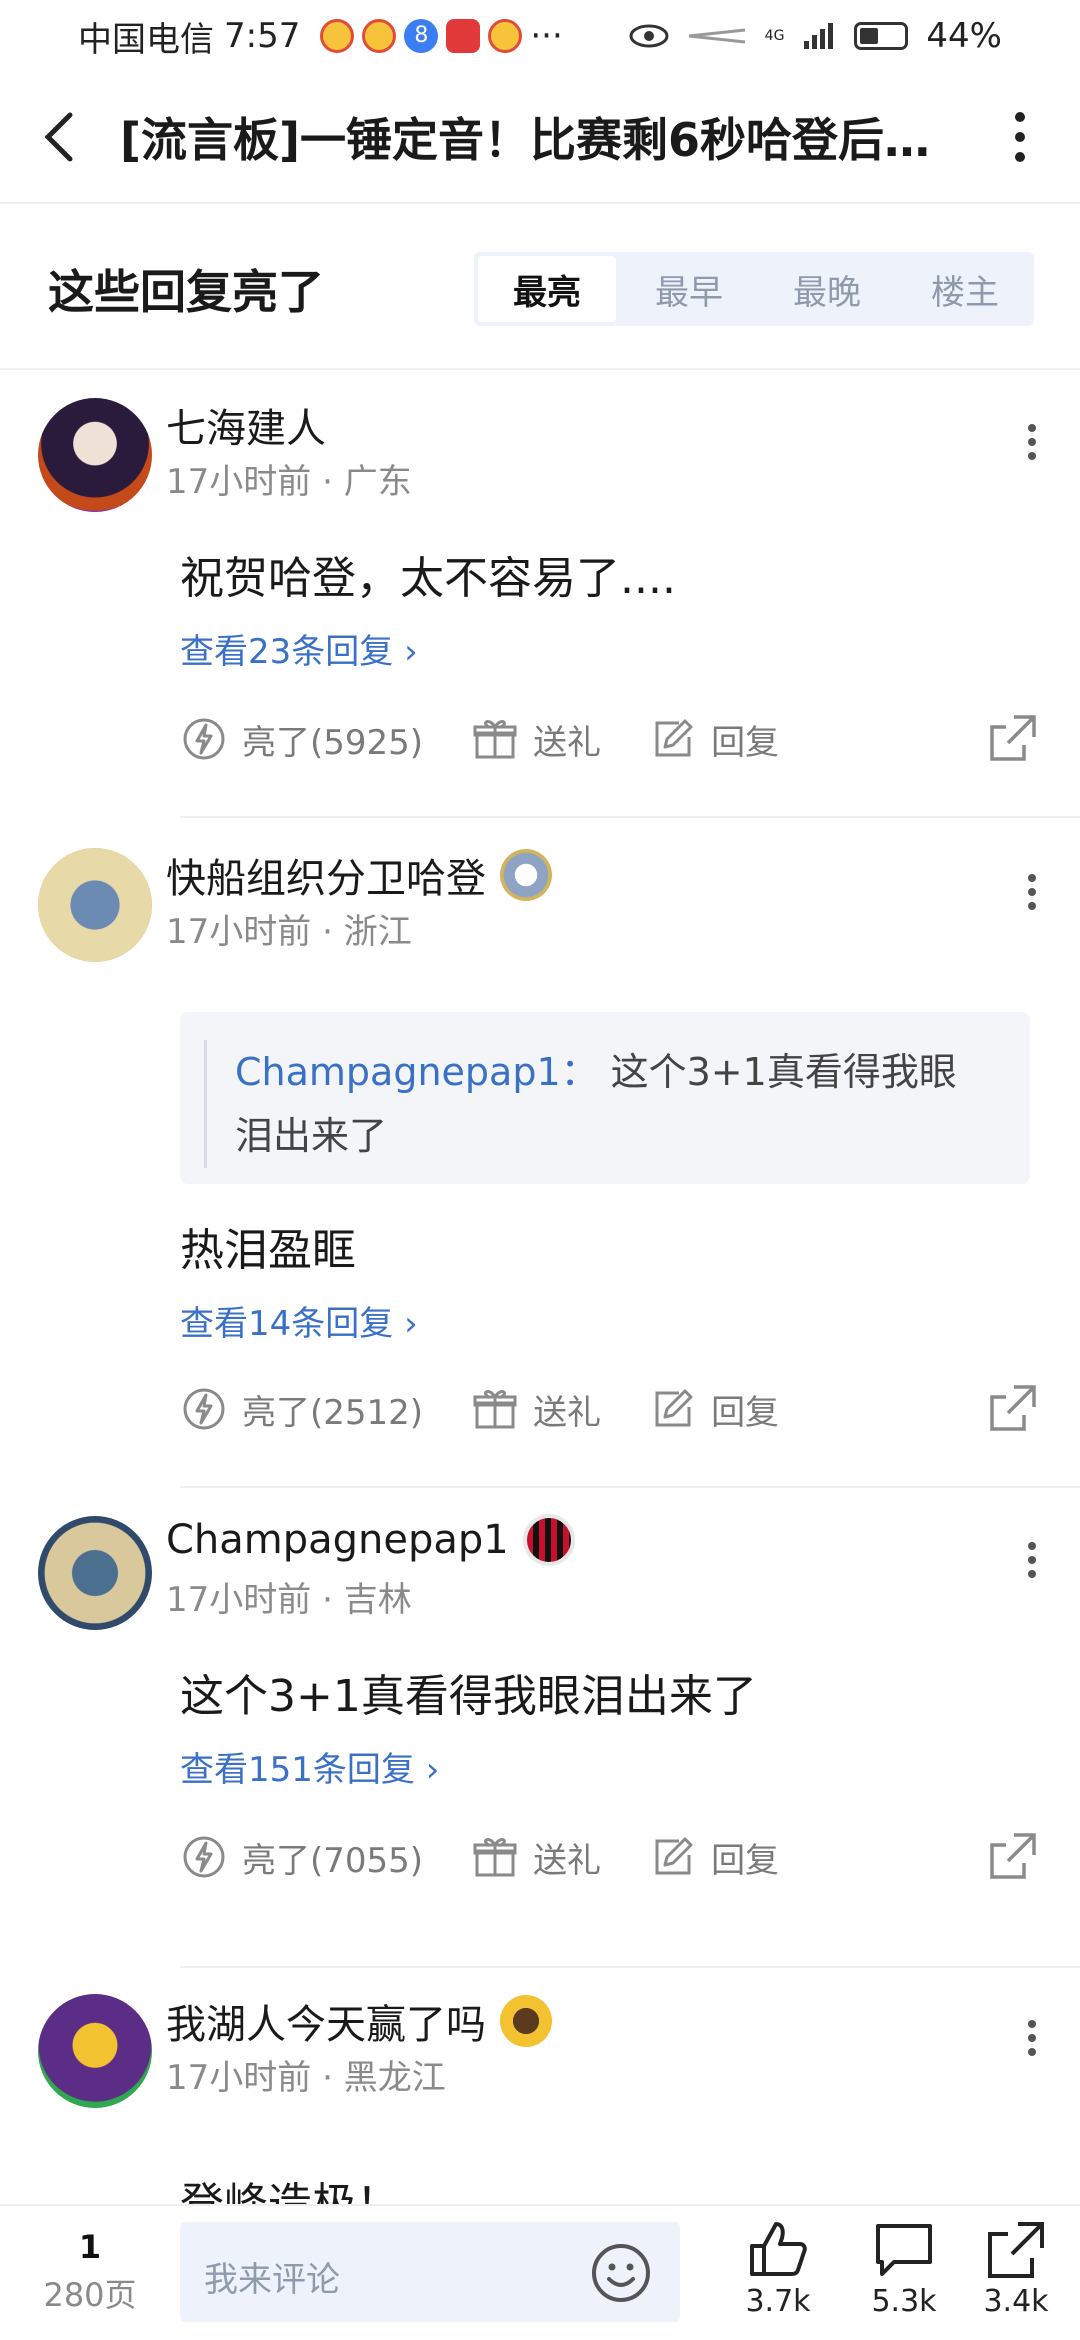 The height and width of the screenshot is (2340, 1080). I want to click on emoji-icon, so click(621, 2273).